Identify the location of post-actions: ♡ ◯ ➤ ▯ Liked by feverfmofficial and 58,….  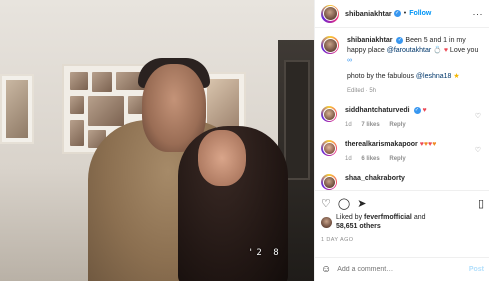
(402, 216).